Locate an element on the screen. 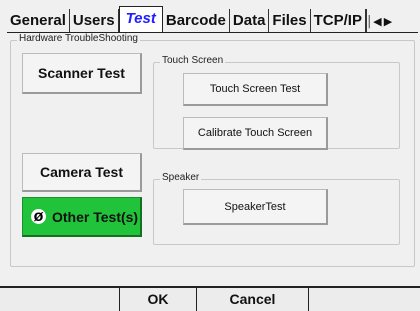  next-tab-icon: ▶ is located at coordinates (388, 21).